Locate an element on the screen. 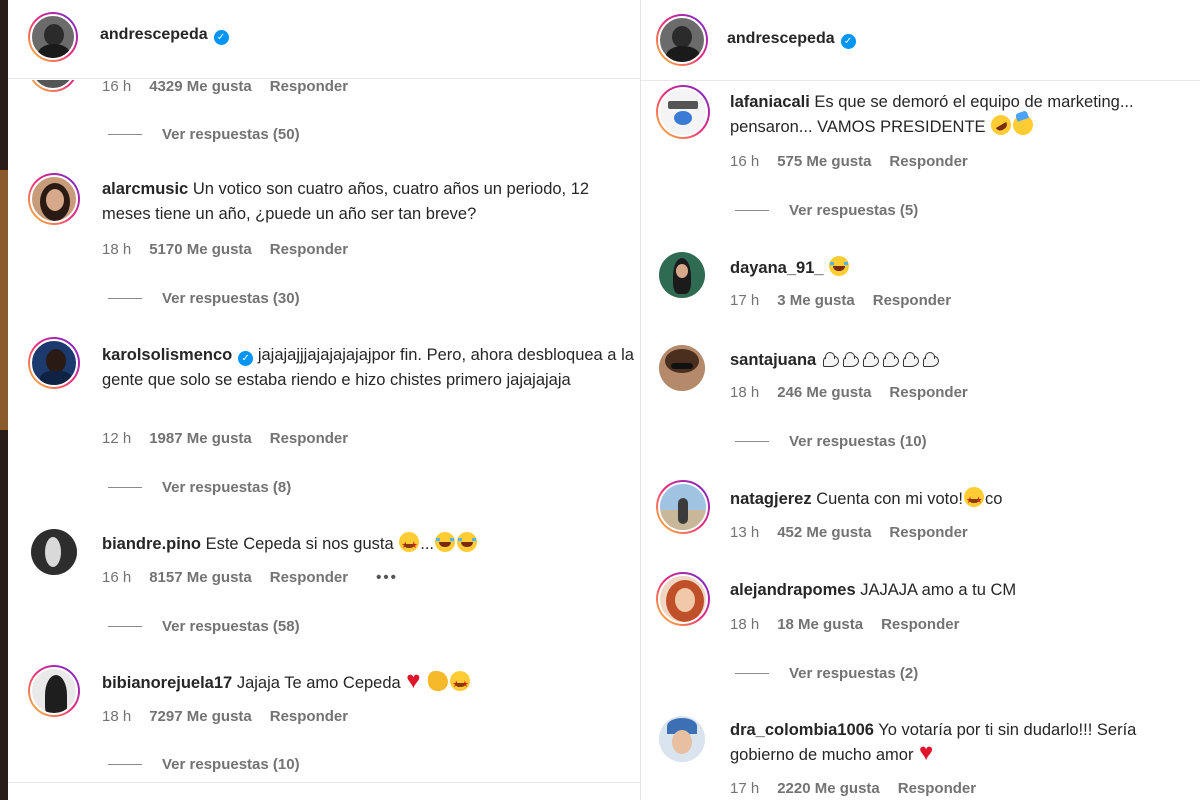 This screenshot has height=800, width=1200. like-count: 1987 Me gusta is located at coordinates (200, 438).